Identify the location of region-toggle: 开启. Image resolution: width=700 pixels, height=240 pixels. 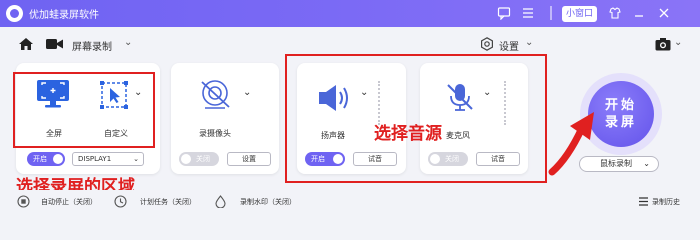
(46, 159).